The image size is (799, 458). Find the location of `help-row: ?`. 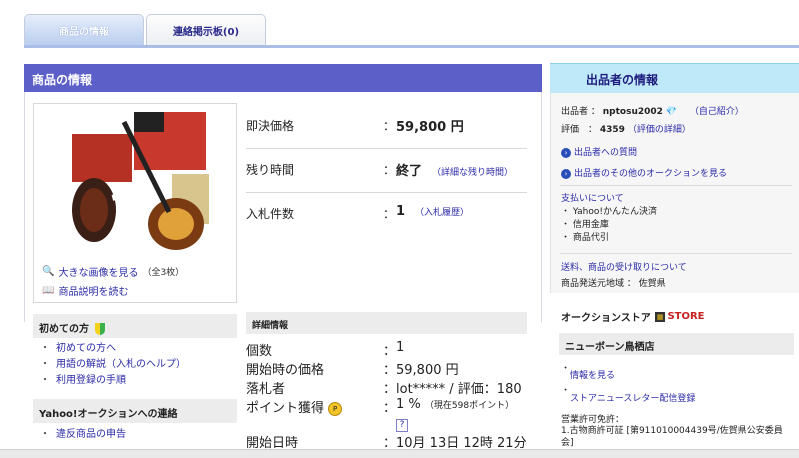

help-row: ? is located at coordinates (391, 424).